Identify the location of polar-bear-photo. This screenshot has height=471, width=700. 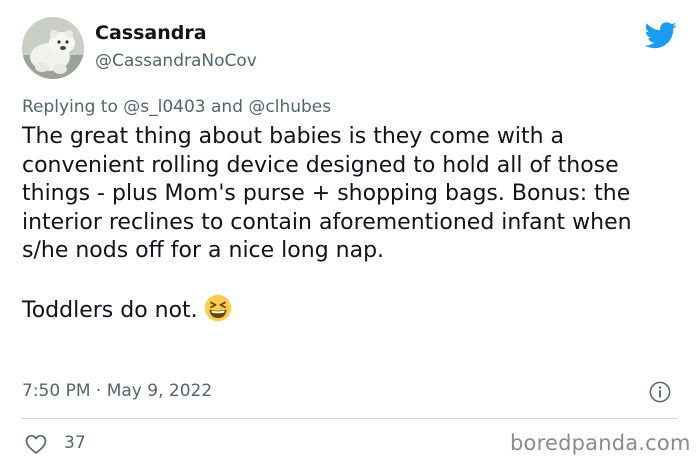
(53, 48).